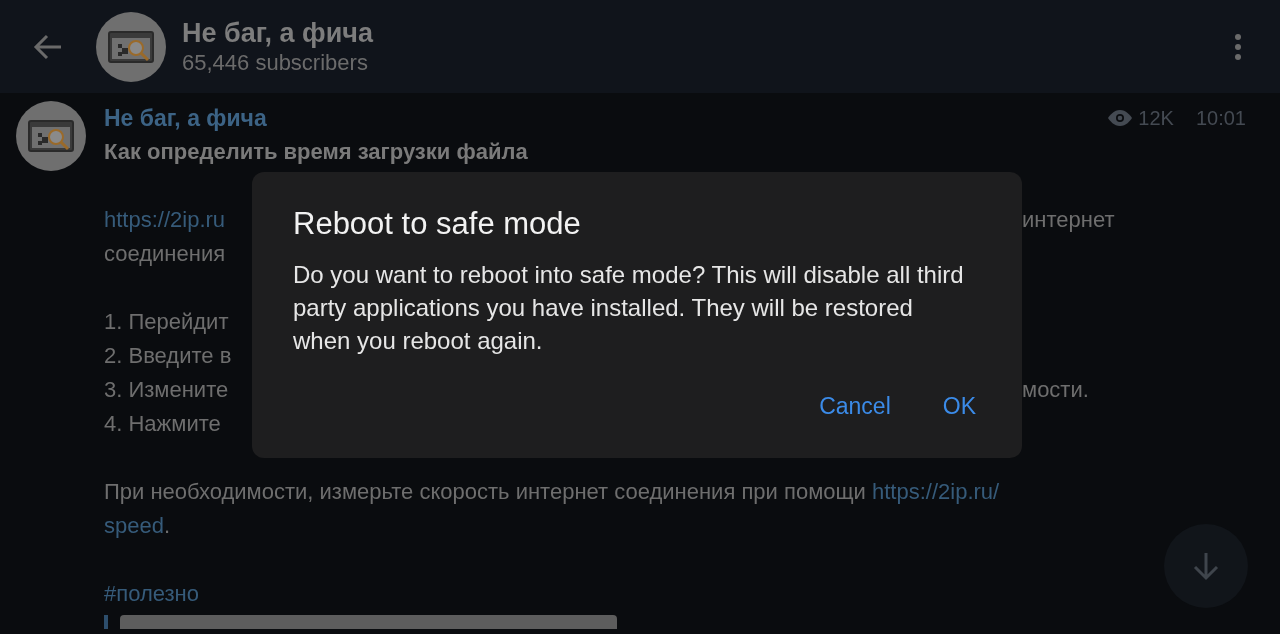  Describe the element at coordinates (485, 491) in the screenshot. I see `post-text: При необходимости, измерьте скорость интернет соединения при помощи` at that location.